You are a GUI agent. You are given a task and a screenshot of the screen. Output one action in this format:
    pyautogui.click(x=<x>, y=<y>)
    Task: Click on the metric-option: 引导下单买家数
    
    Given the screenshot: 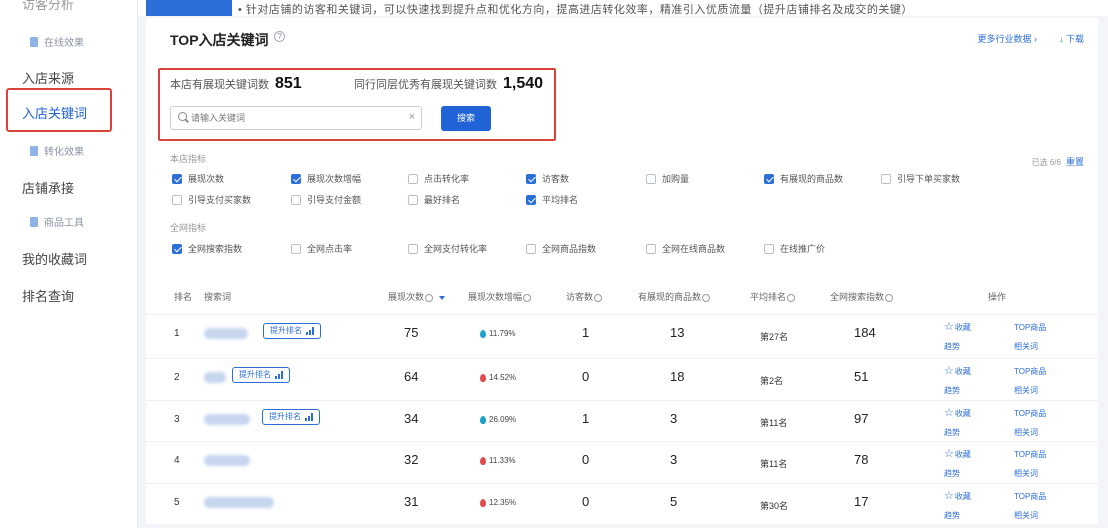 What is the action you would take?
    pyautogui.click(x=920, y=178)
    